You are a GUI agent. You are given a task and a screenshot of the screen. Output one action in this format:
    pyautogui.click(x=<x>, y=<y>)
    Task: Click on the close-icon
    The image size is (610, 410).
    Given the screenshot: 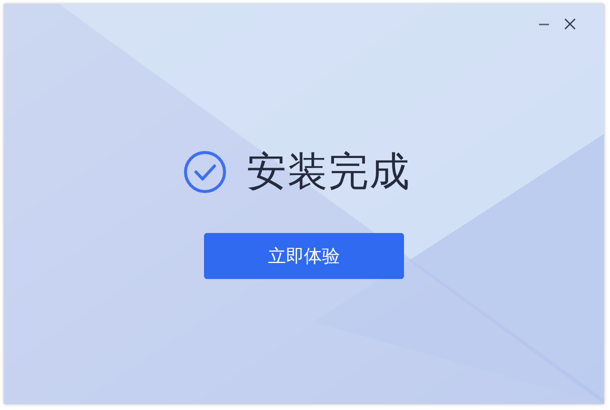 What is the action you would take?
    pyautogui.click(x=570, y=24)
    